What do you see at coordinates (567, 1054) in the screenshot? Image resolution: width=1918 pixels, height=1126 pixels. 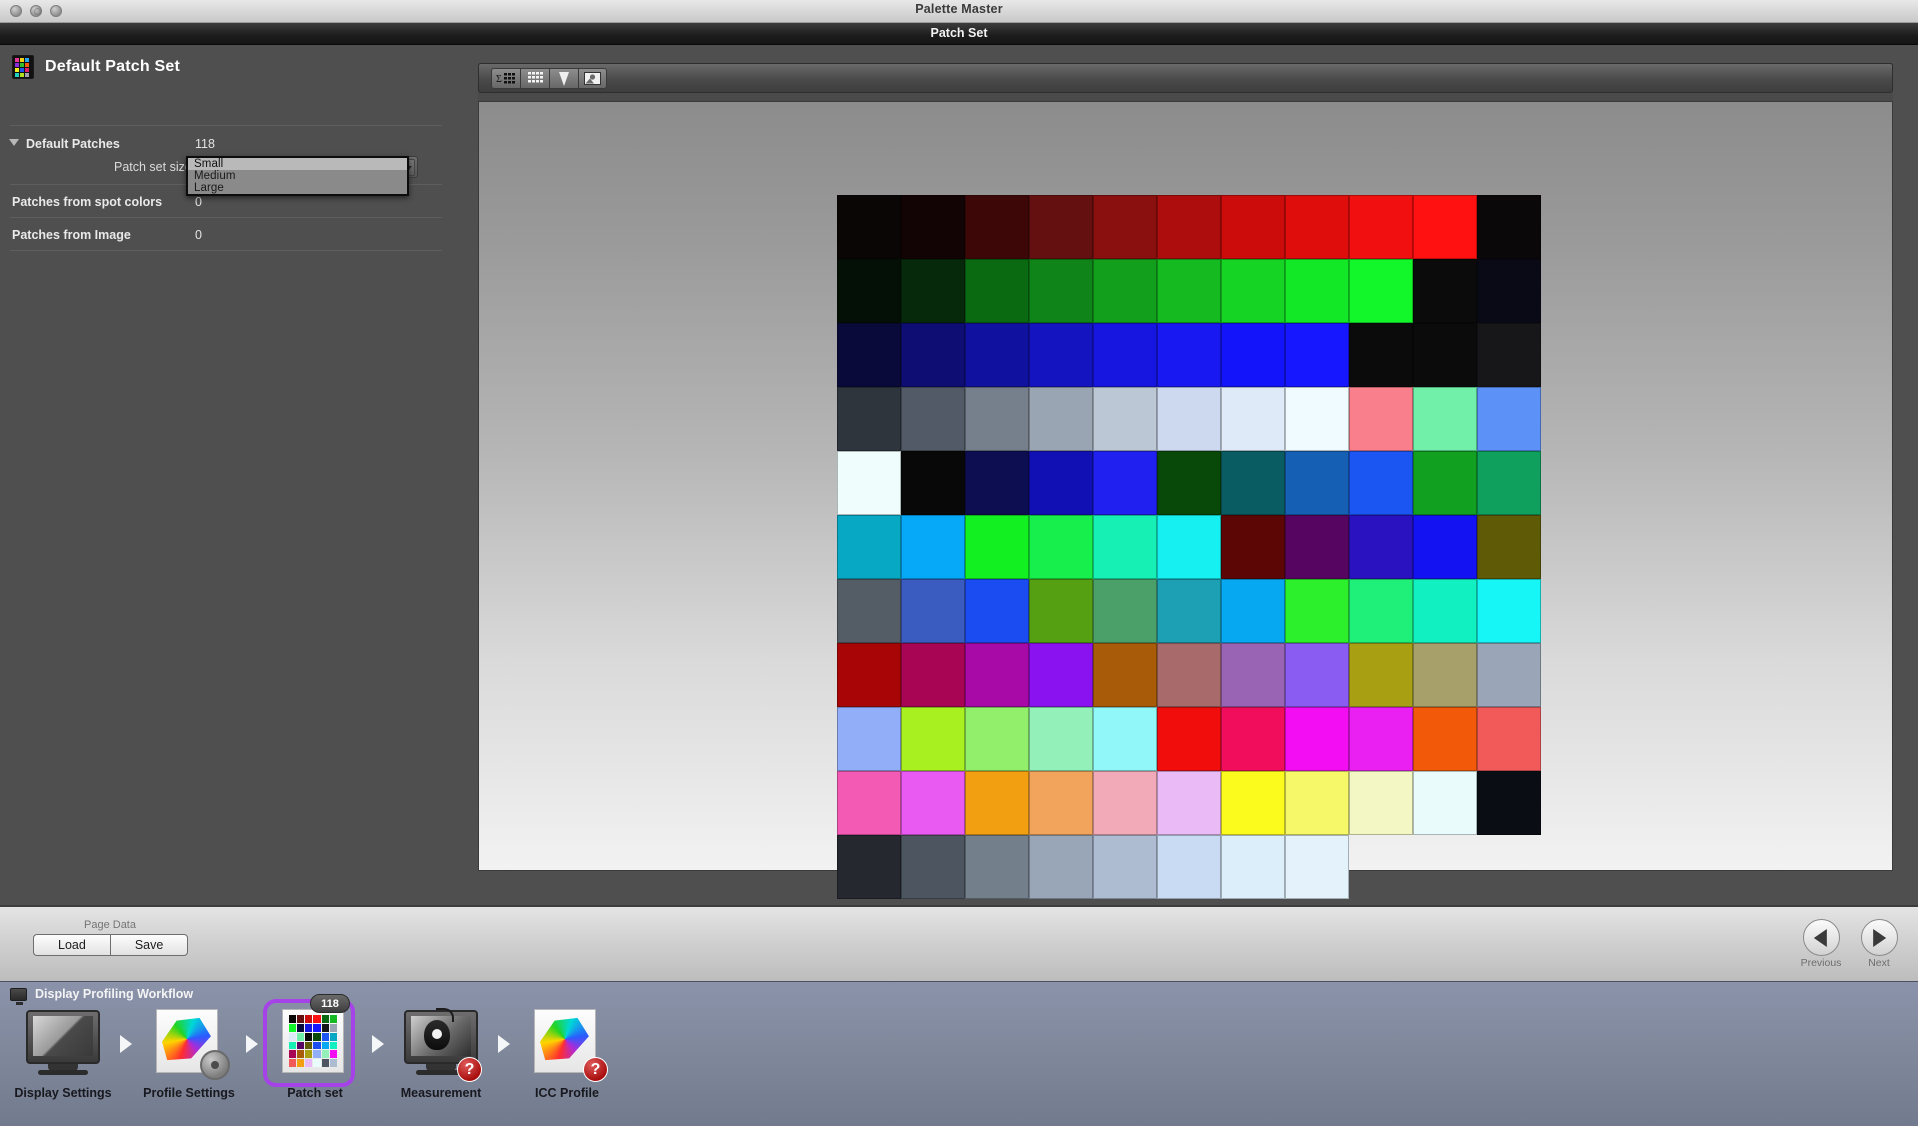 I see `workflow-step-icc-profile: ? ICC Profile` at bounding box center [567, 1054].